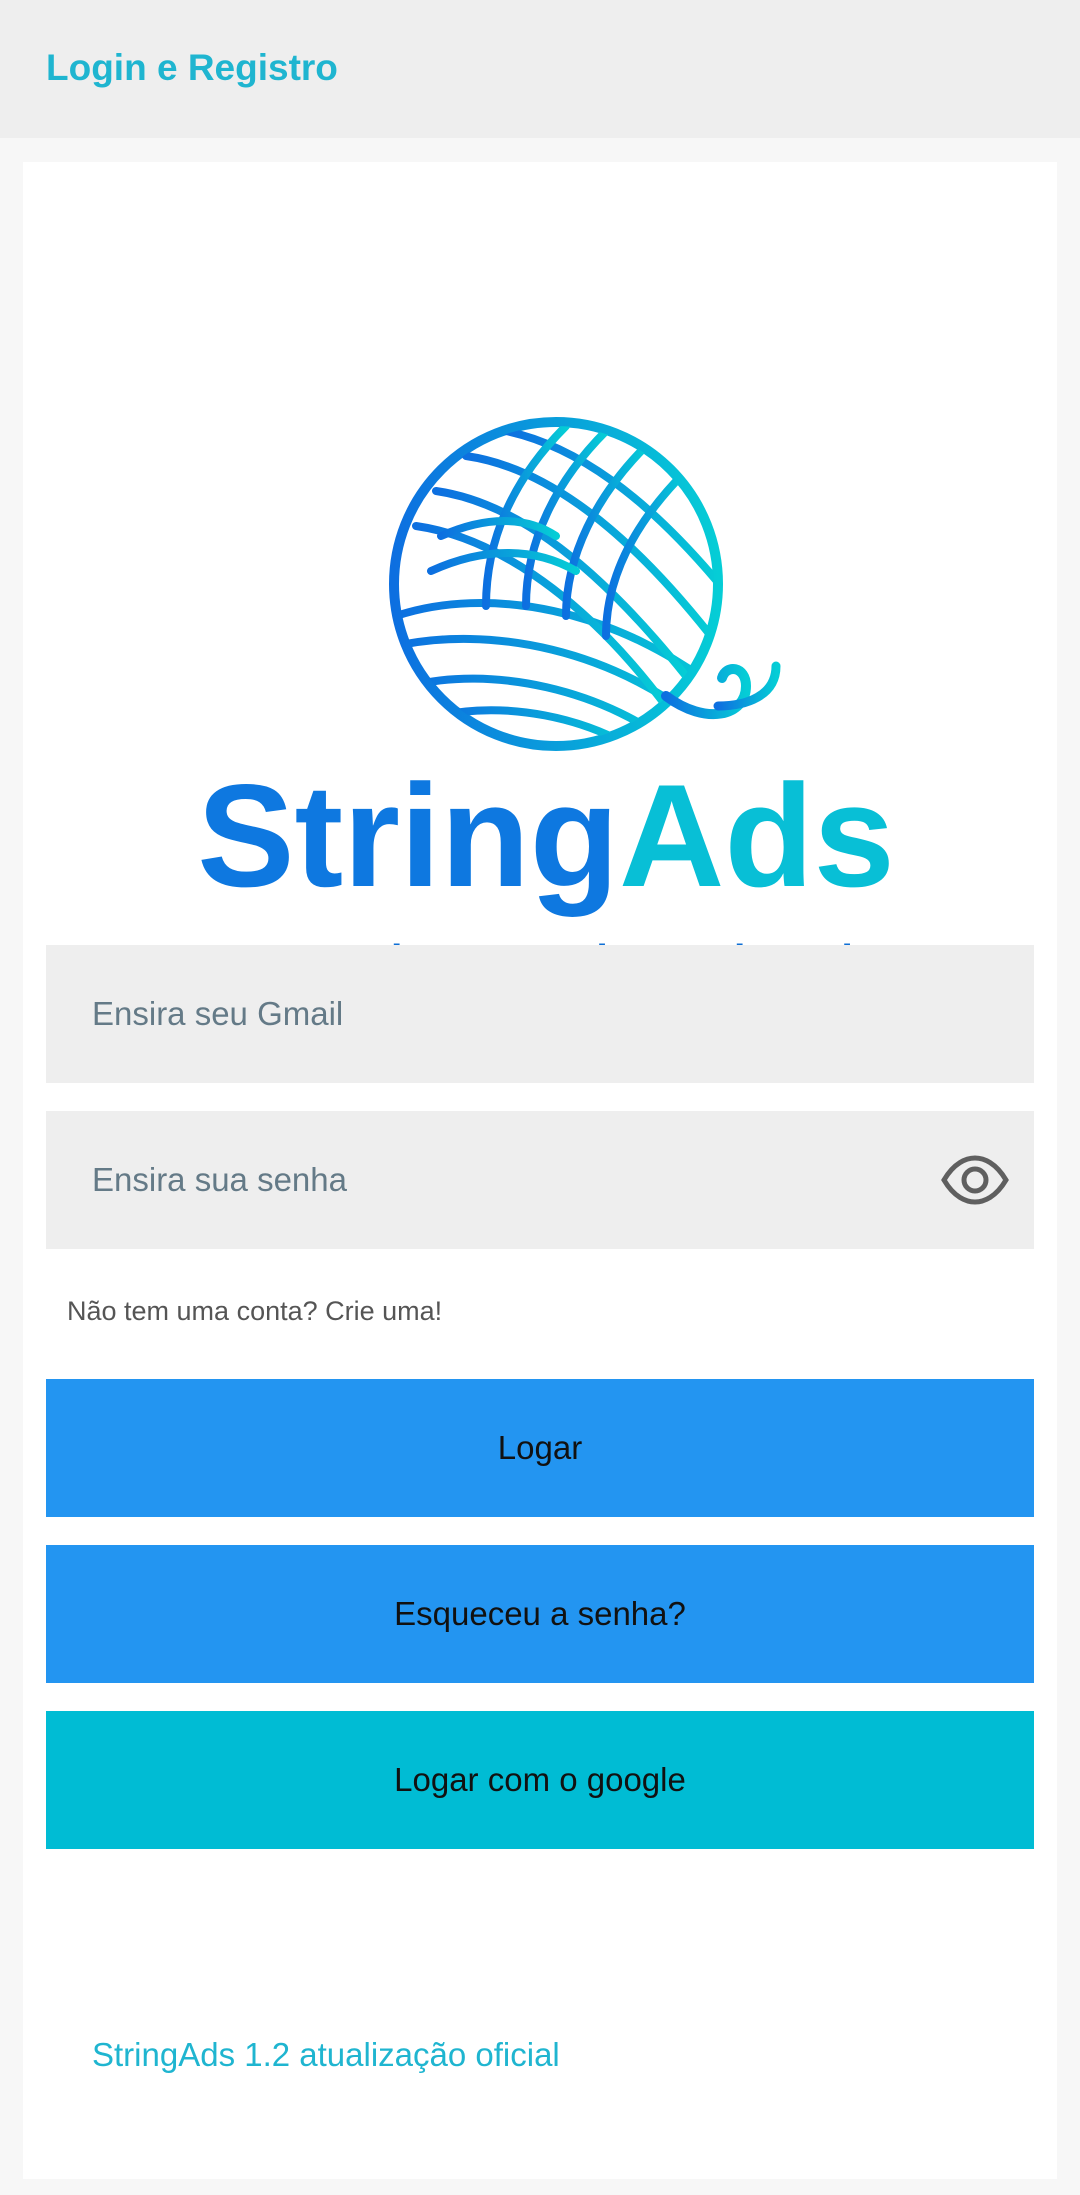 This screenshot has height=2195, width=1080. What do you see at coordinates (540, 69) in the screenshot?
I see `app-bar: Login e Registro` at bounding box center [540, 69].